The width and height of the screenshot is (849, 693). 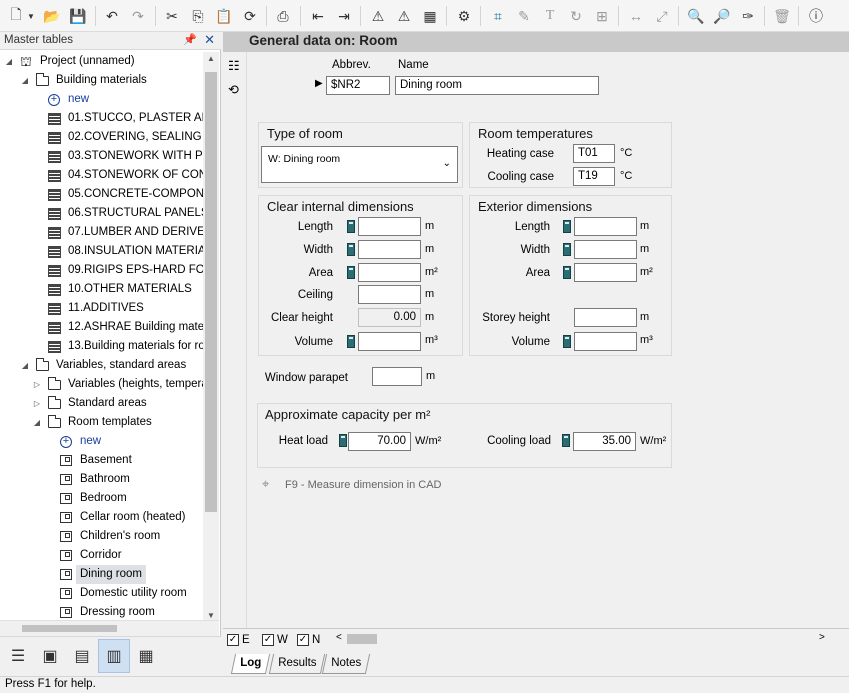 I want to click on tree-item: 10.OTHER MATERIALS, so click(x=101, y=289).